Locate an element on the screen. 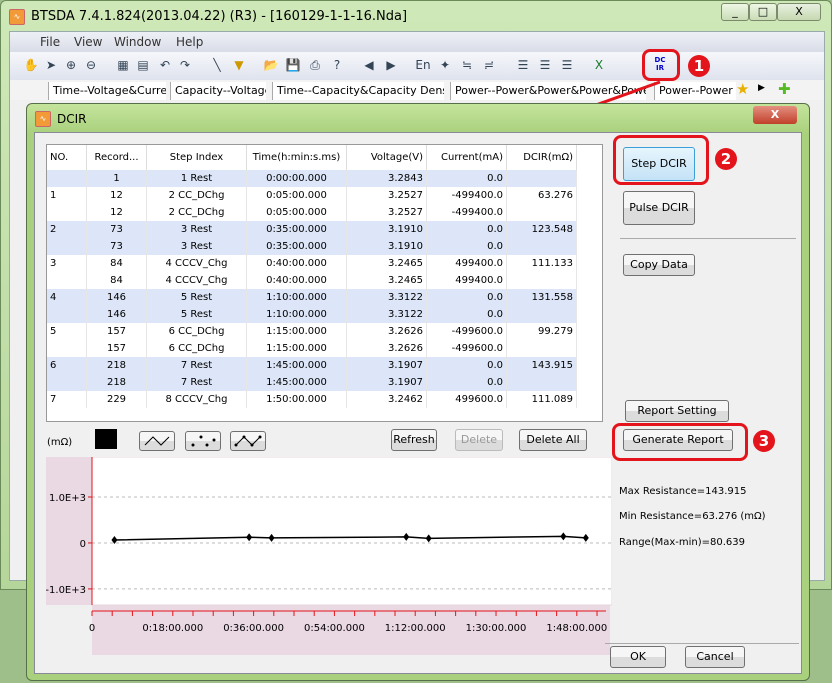 The width and height of the screenshot is (832, 683). column-header: NO. is located at coordinates (67, 157).